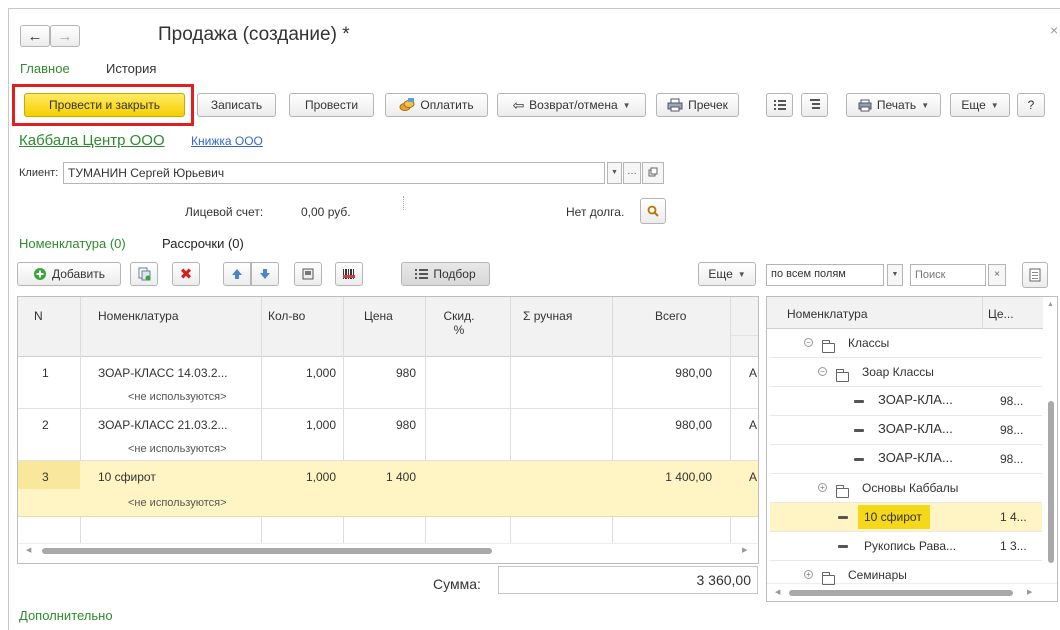 Image resolution: width=1060 pixels, height=630 pixels. I want to click on sum-field: 3 360,00, so click(628, 580).